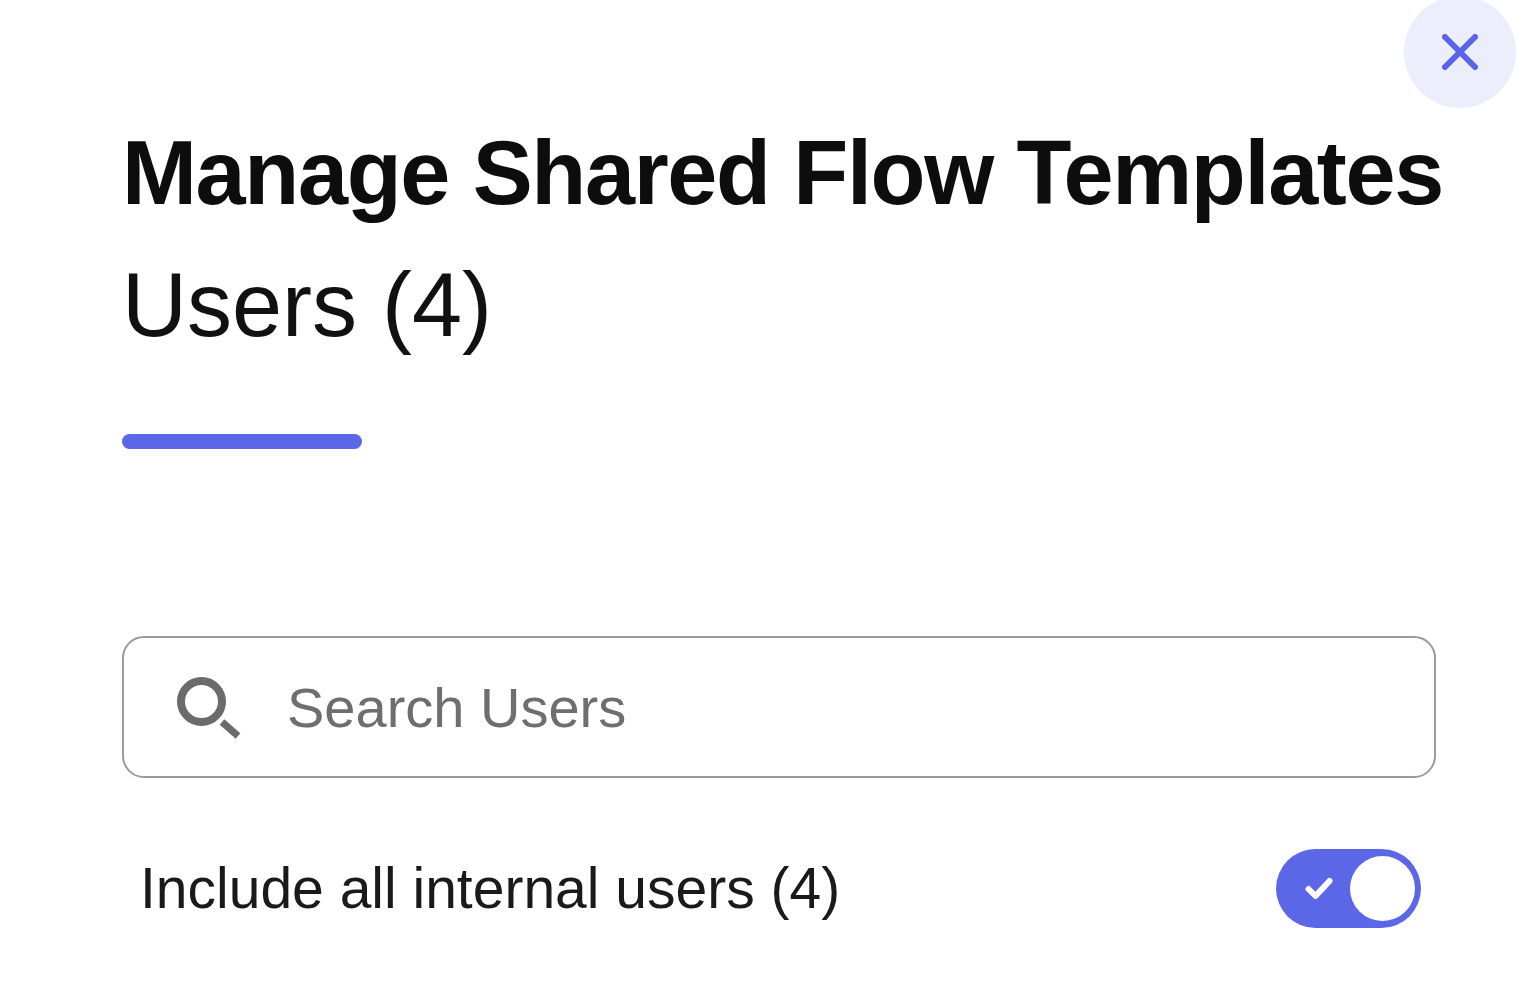 Image resolution: width=1536 pixels, height=998 pixels. Describe the element at coordinates (1319, 888) in the screenshot. I see `check-icon` at that location.